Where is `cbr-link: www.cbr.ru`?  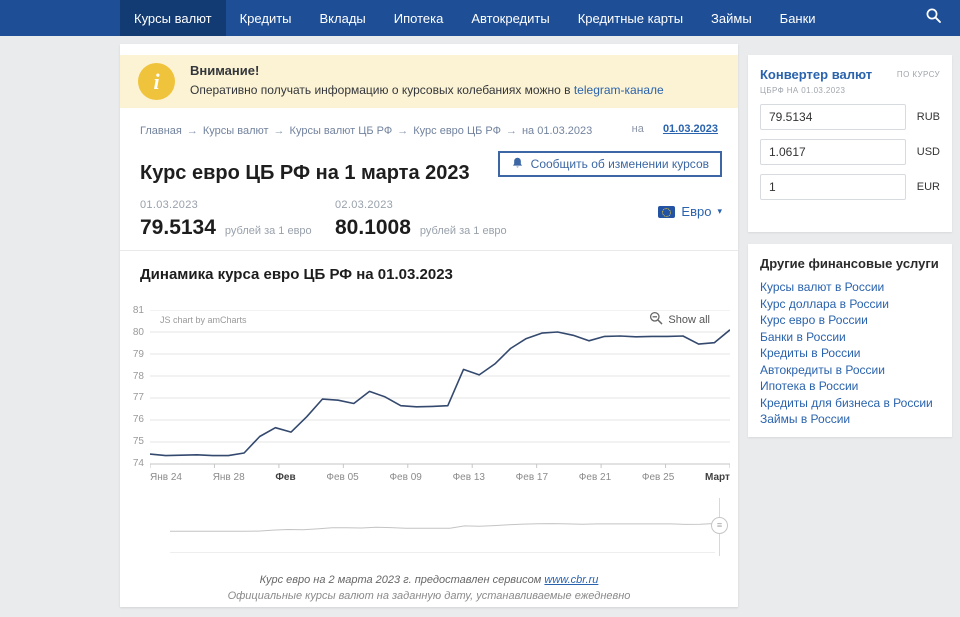
cbr-link: www.cbr.ru is located at coordinates (571, 580).